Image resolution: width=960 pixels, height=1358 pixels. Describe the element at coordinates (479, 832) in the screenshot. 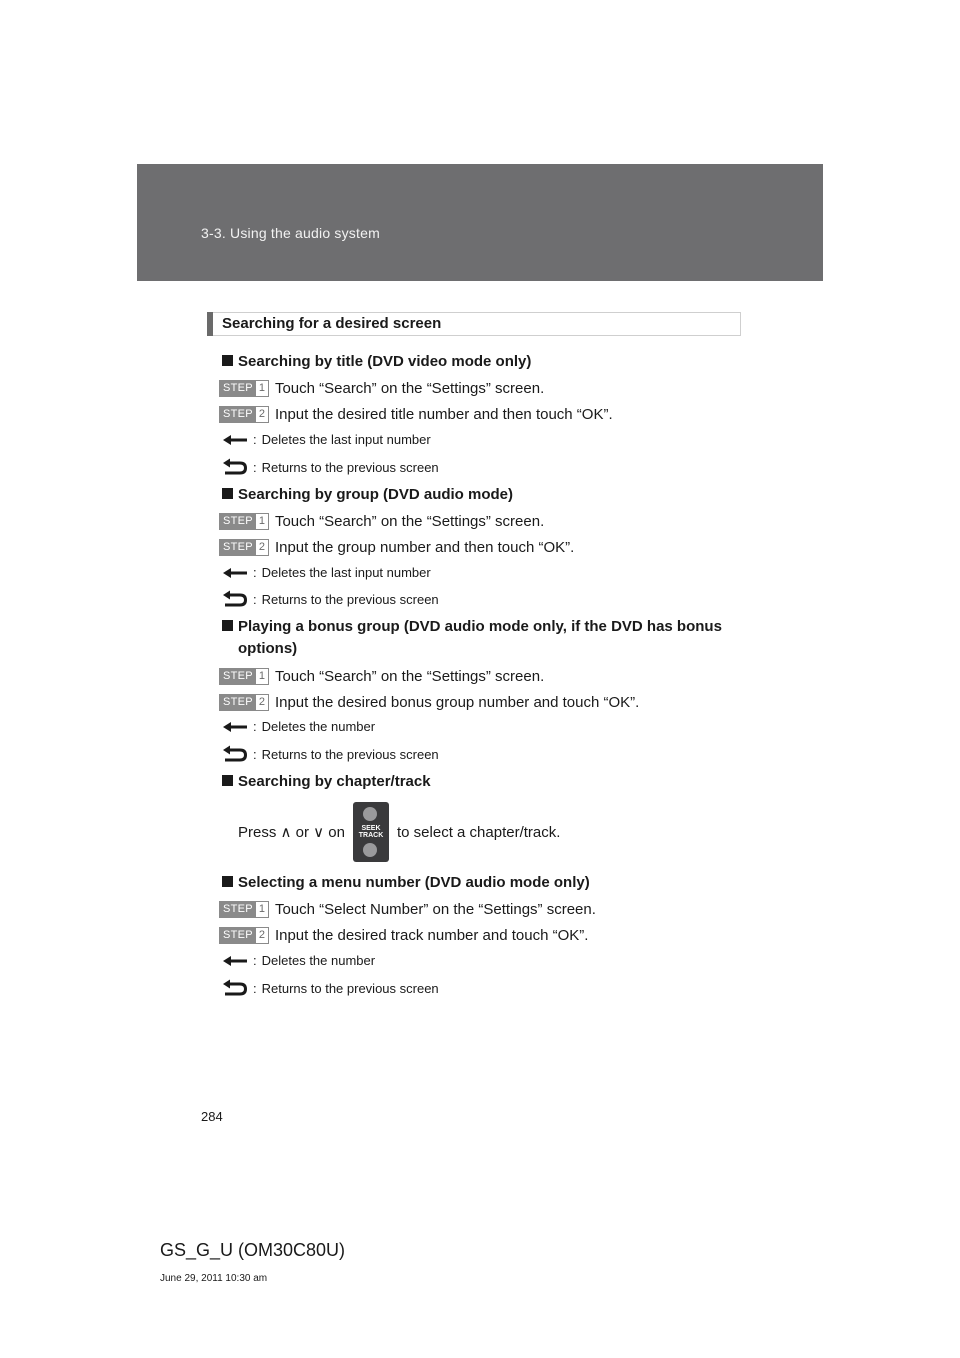

I see `seek-text-after: to select a chapter/track.` at that location.